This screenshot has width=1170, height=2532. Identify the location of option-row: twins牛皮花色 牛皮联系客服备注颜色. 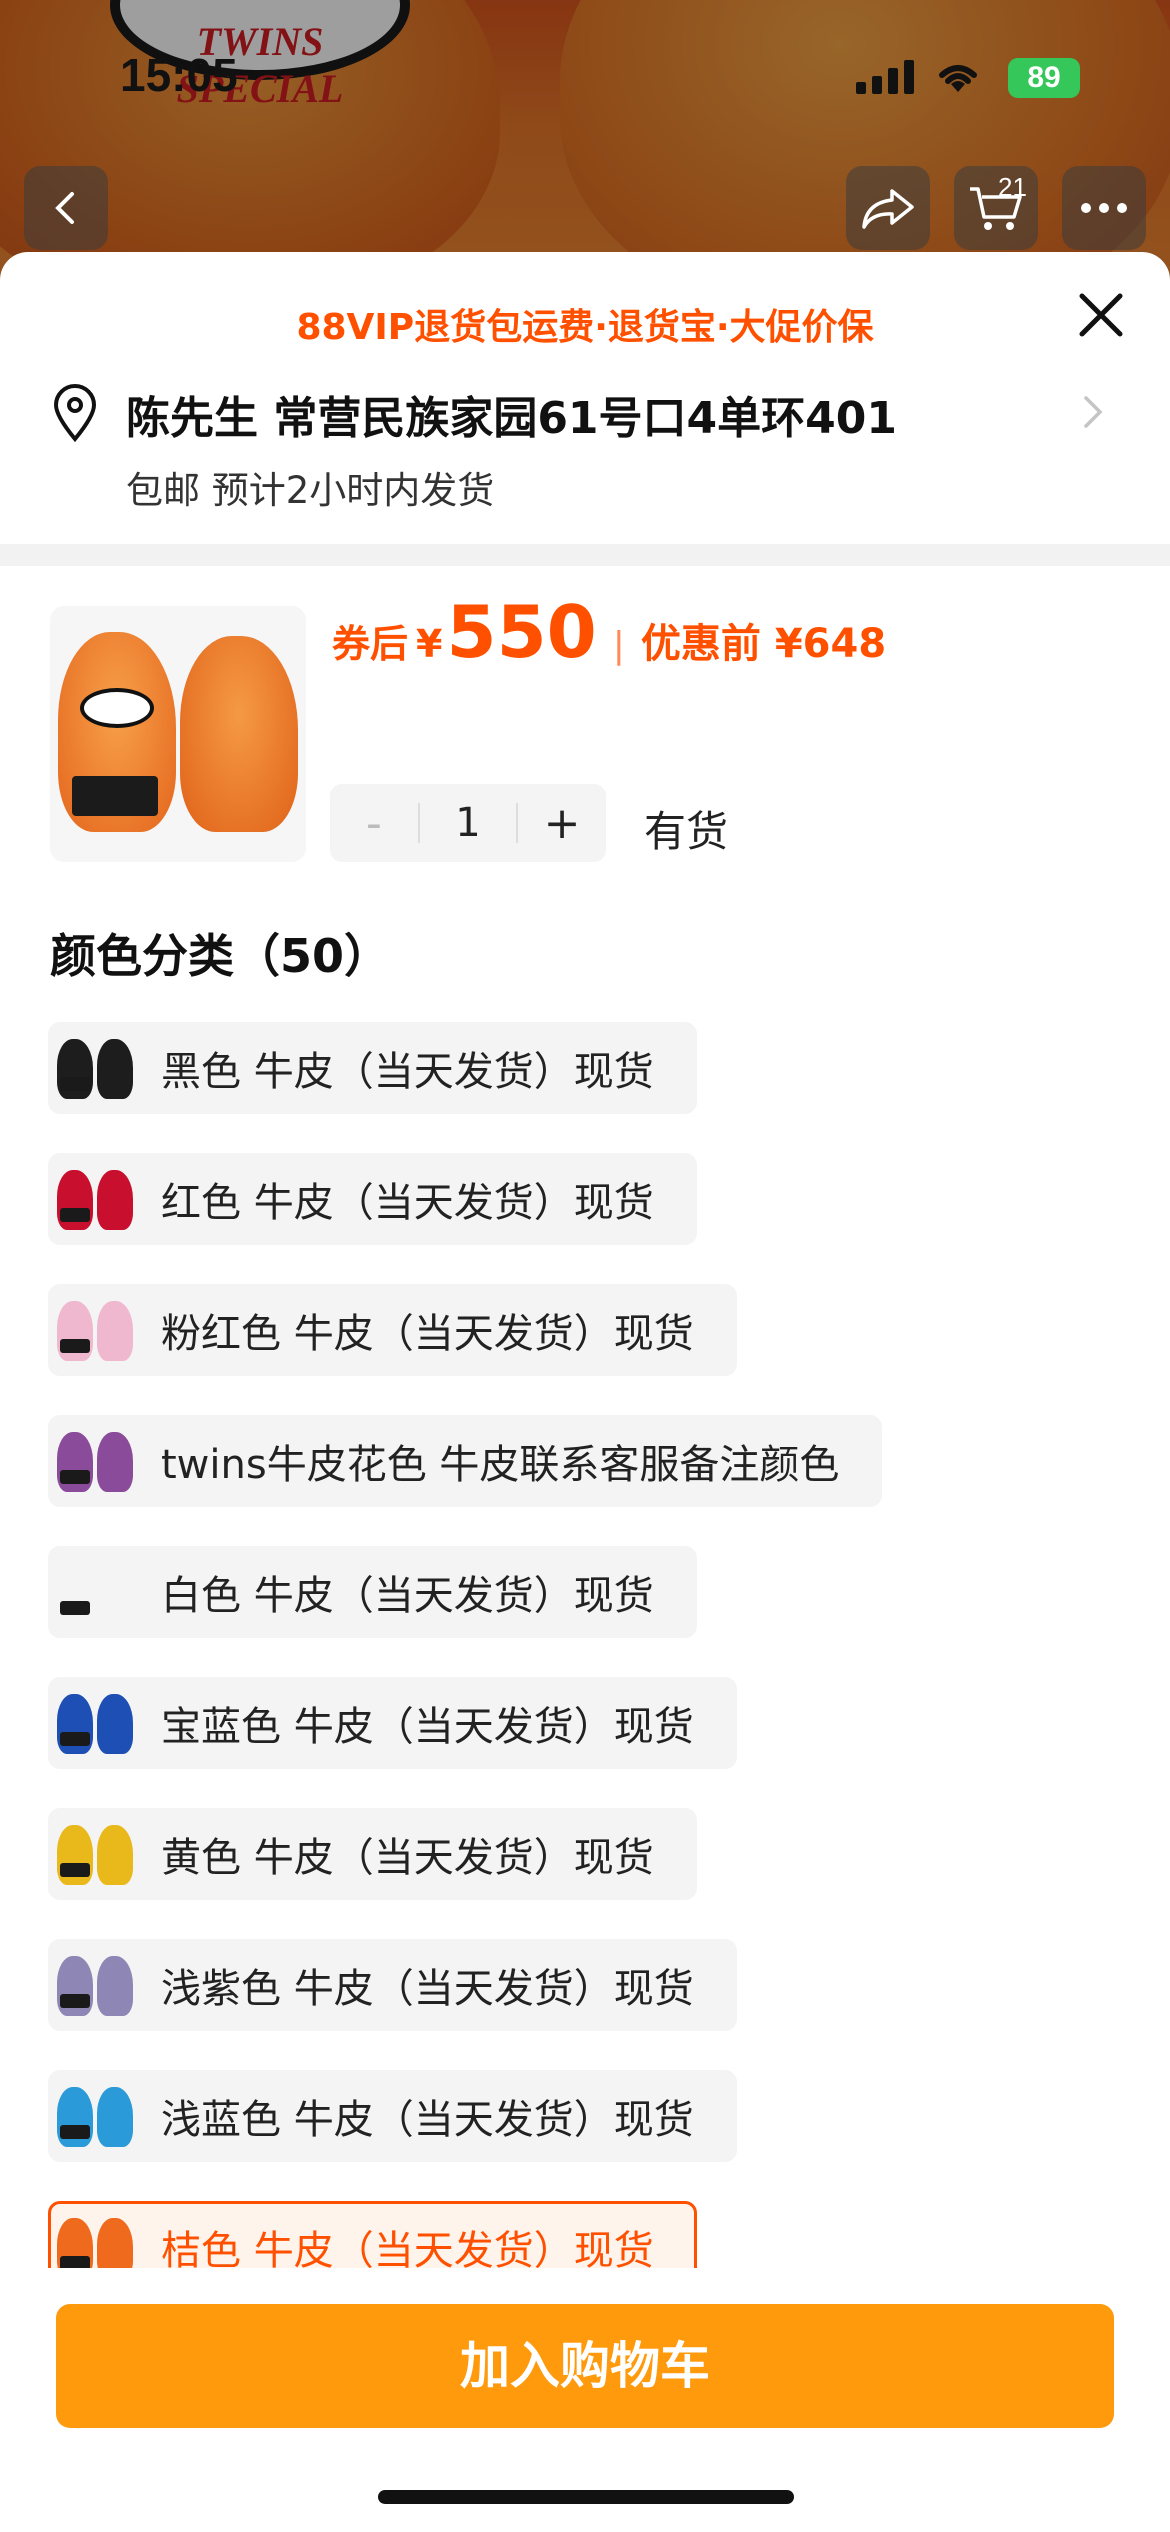
(598, 1480).